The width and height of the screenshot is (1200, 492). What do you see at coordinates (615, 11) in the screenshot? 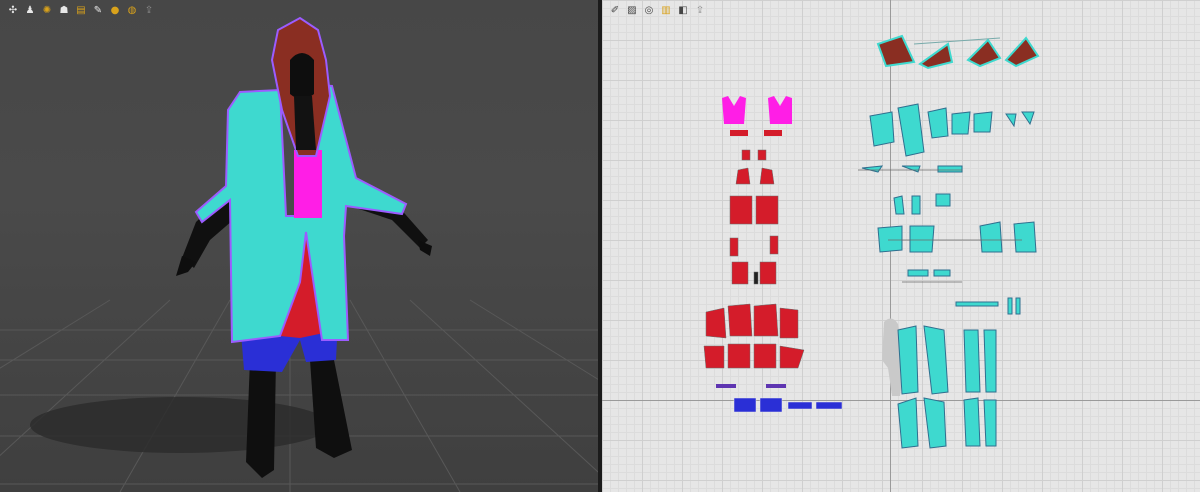
I see `pattern-tool-icon: ✐` at bounding box center [615, 11].